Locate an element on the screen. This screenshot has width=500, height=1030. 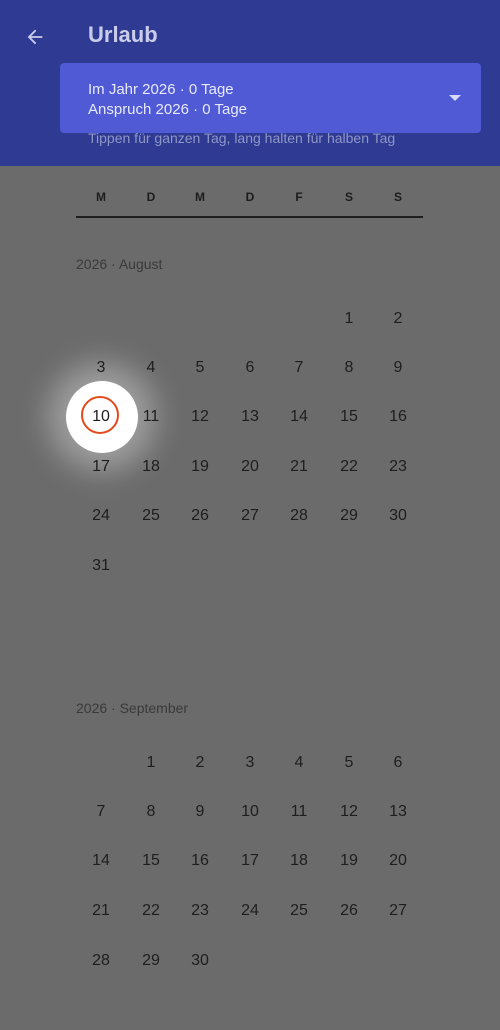
day-cell: 10 is located at coordinates (250, 812).